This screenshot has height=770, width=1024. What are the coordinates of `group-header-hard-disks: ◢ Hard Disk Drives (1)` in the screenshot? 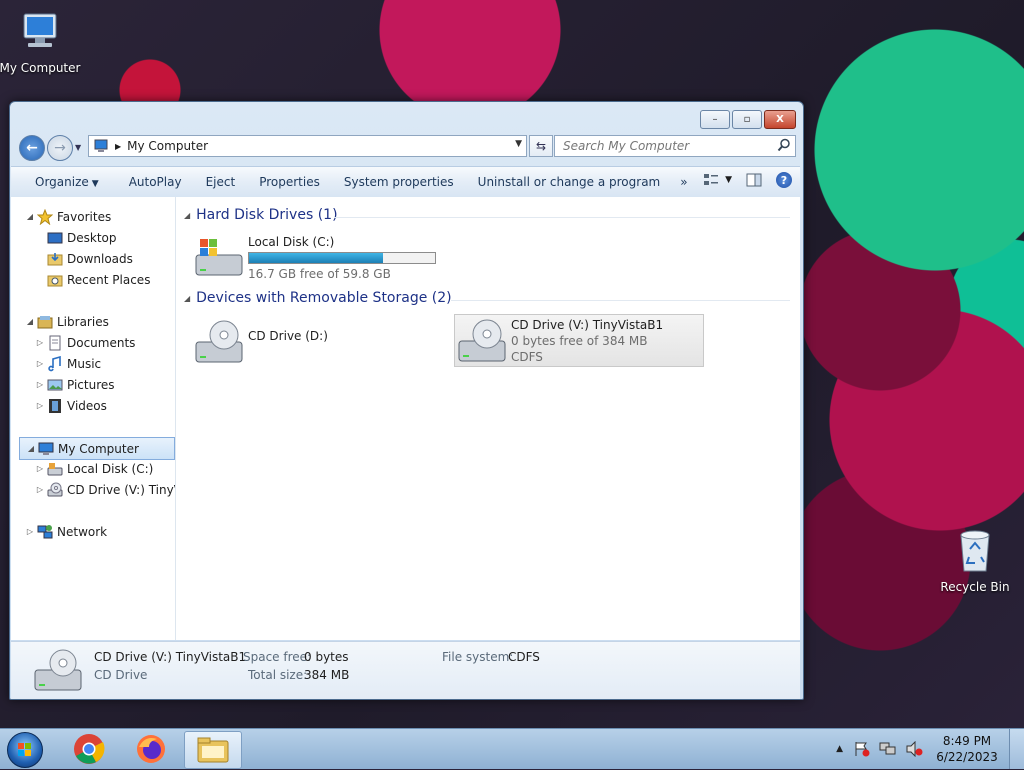 It's located at (261, 215).